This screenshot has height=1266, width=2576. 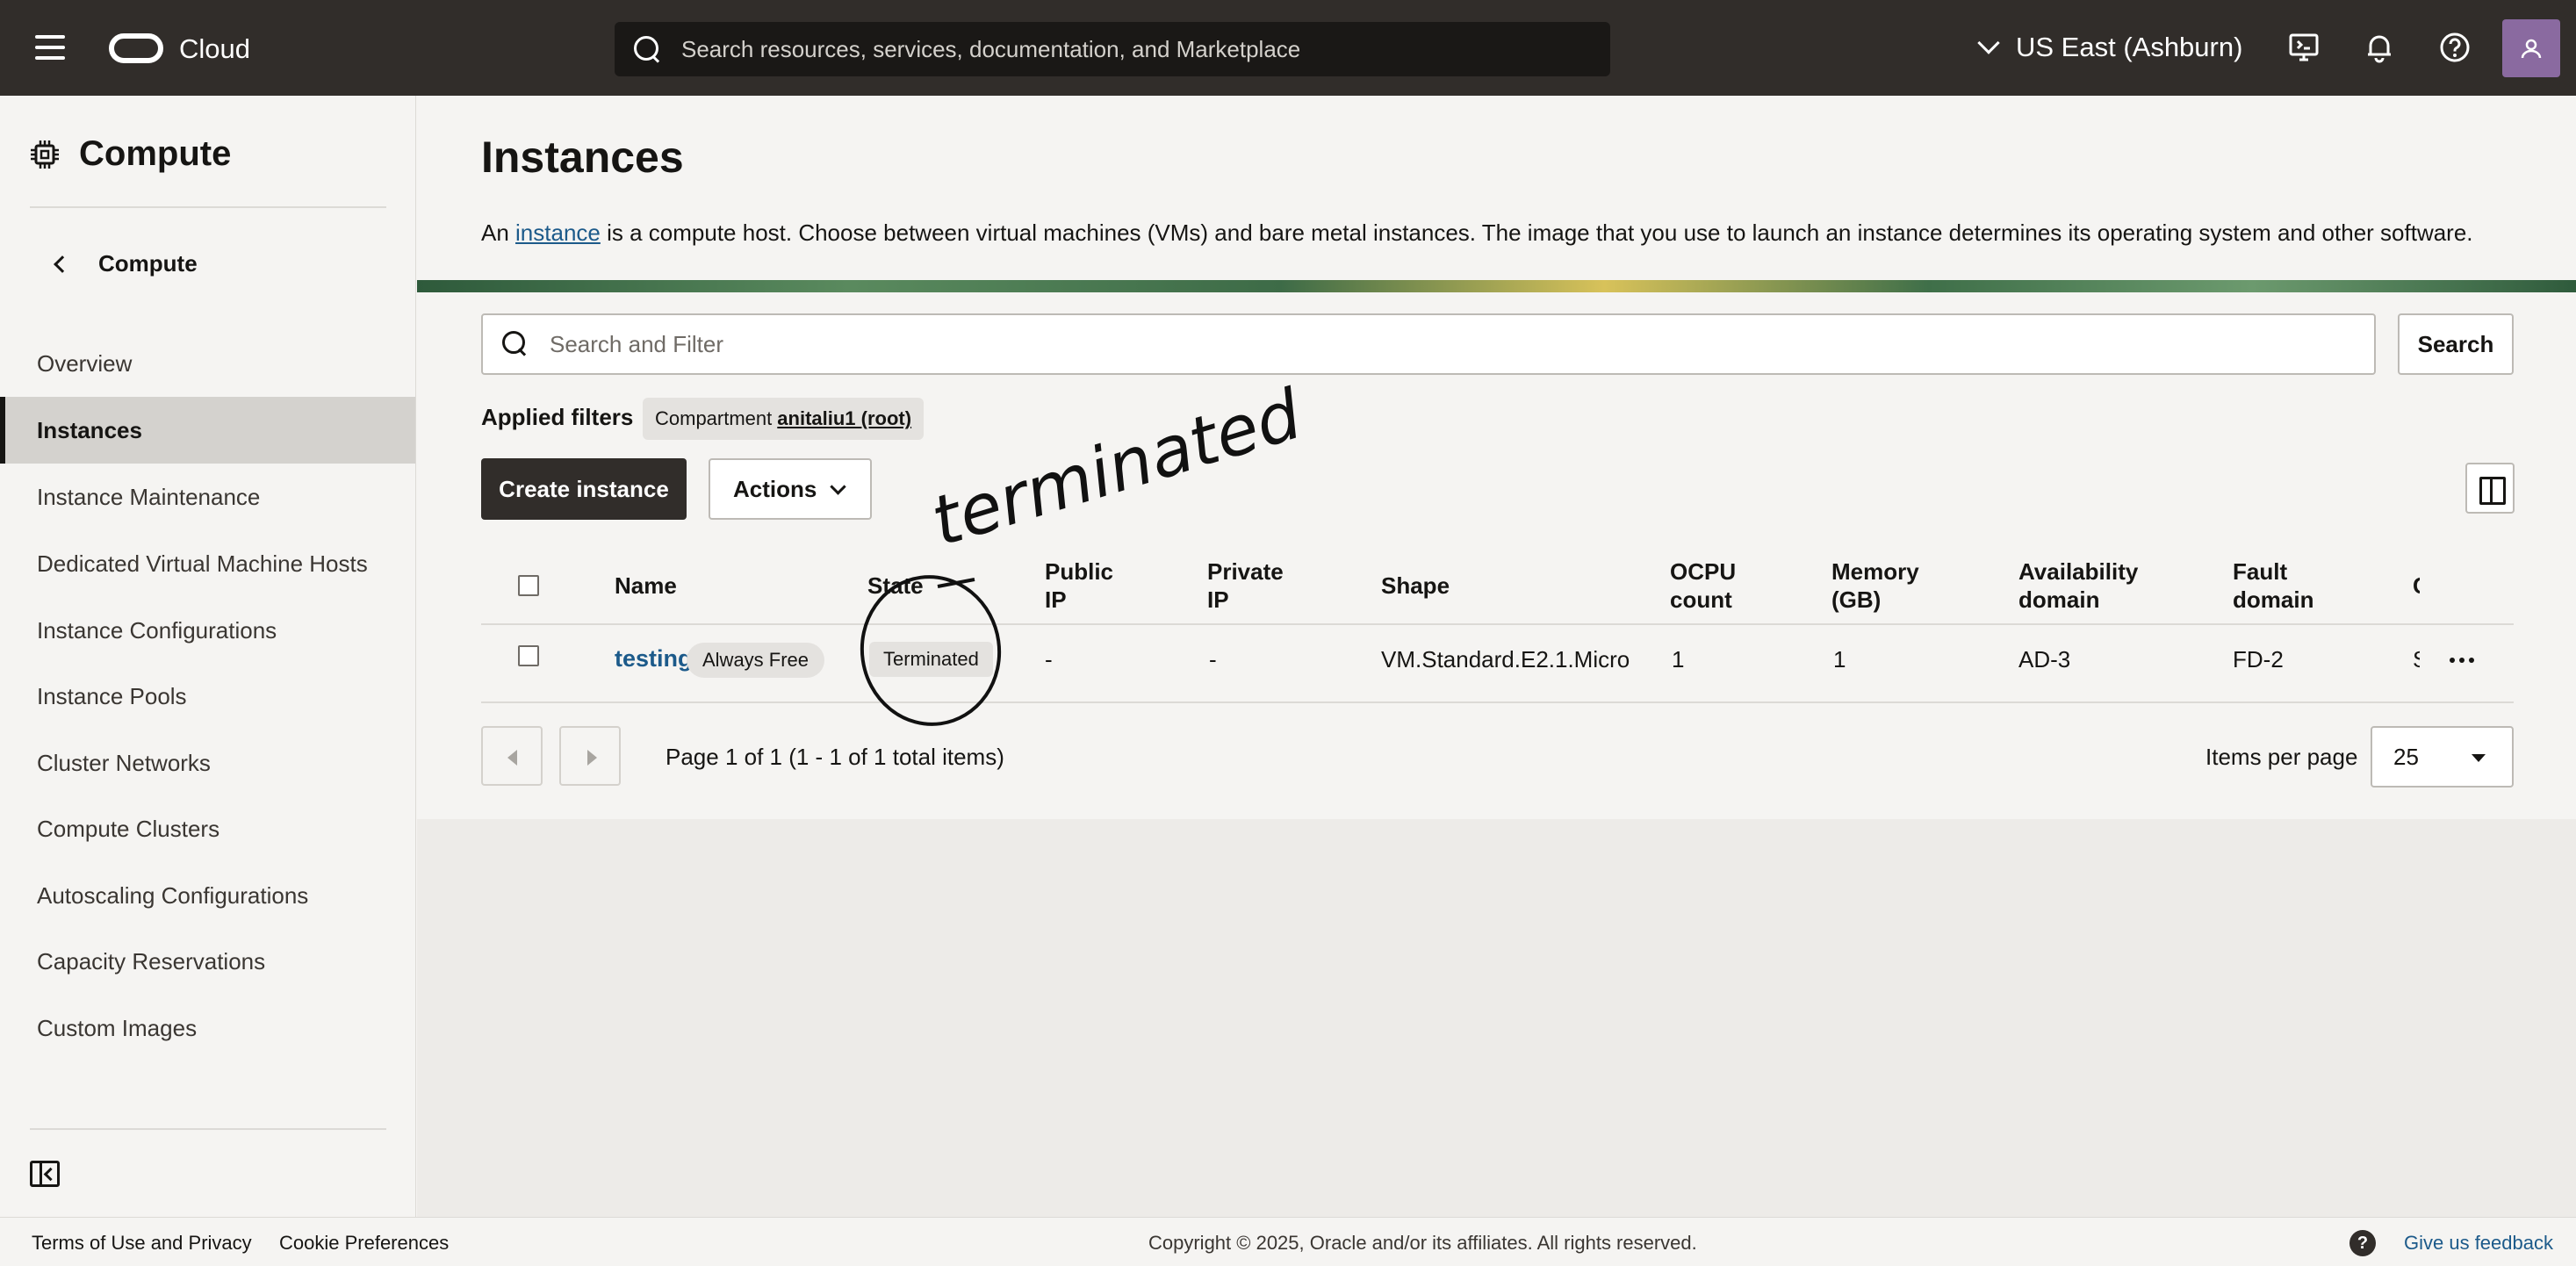 I want to click on header-line: Memory, so click(x=1875, y=571).